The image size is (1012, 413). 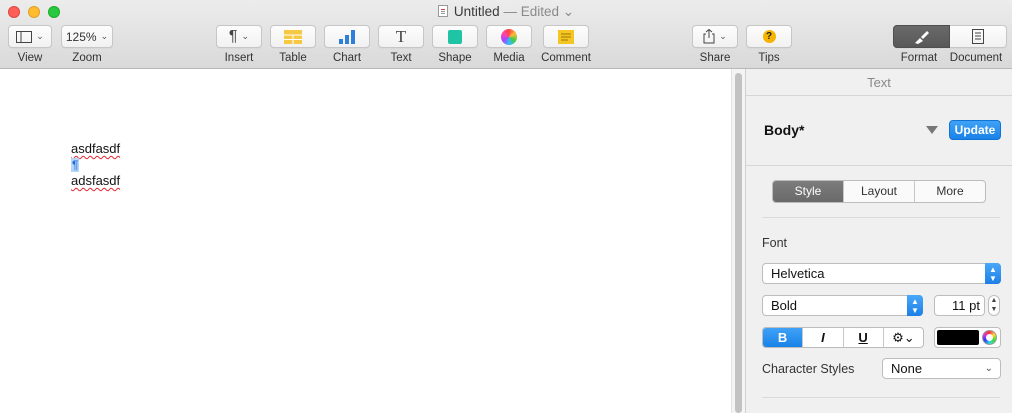 I want to click on chart-group: Chart, so click(x=347, y=44).